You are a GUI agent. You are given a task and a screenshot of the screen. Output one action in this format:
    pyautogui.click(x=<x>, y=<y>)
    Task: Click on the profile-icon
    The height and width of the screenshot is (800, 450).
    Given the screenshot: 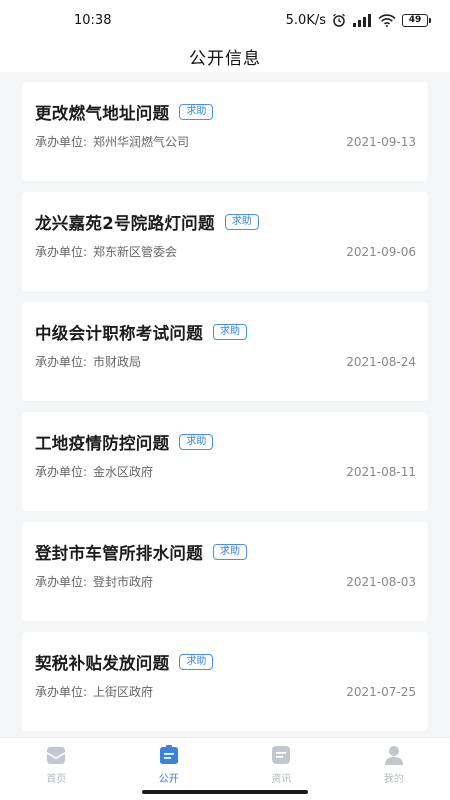 What is the action you would take?
    pyautogui.click(x=394, y=755)
    